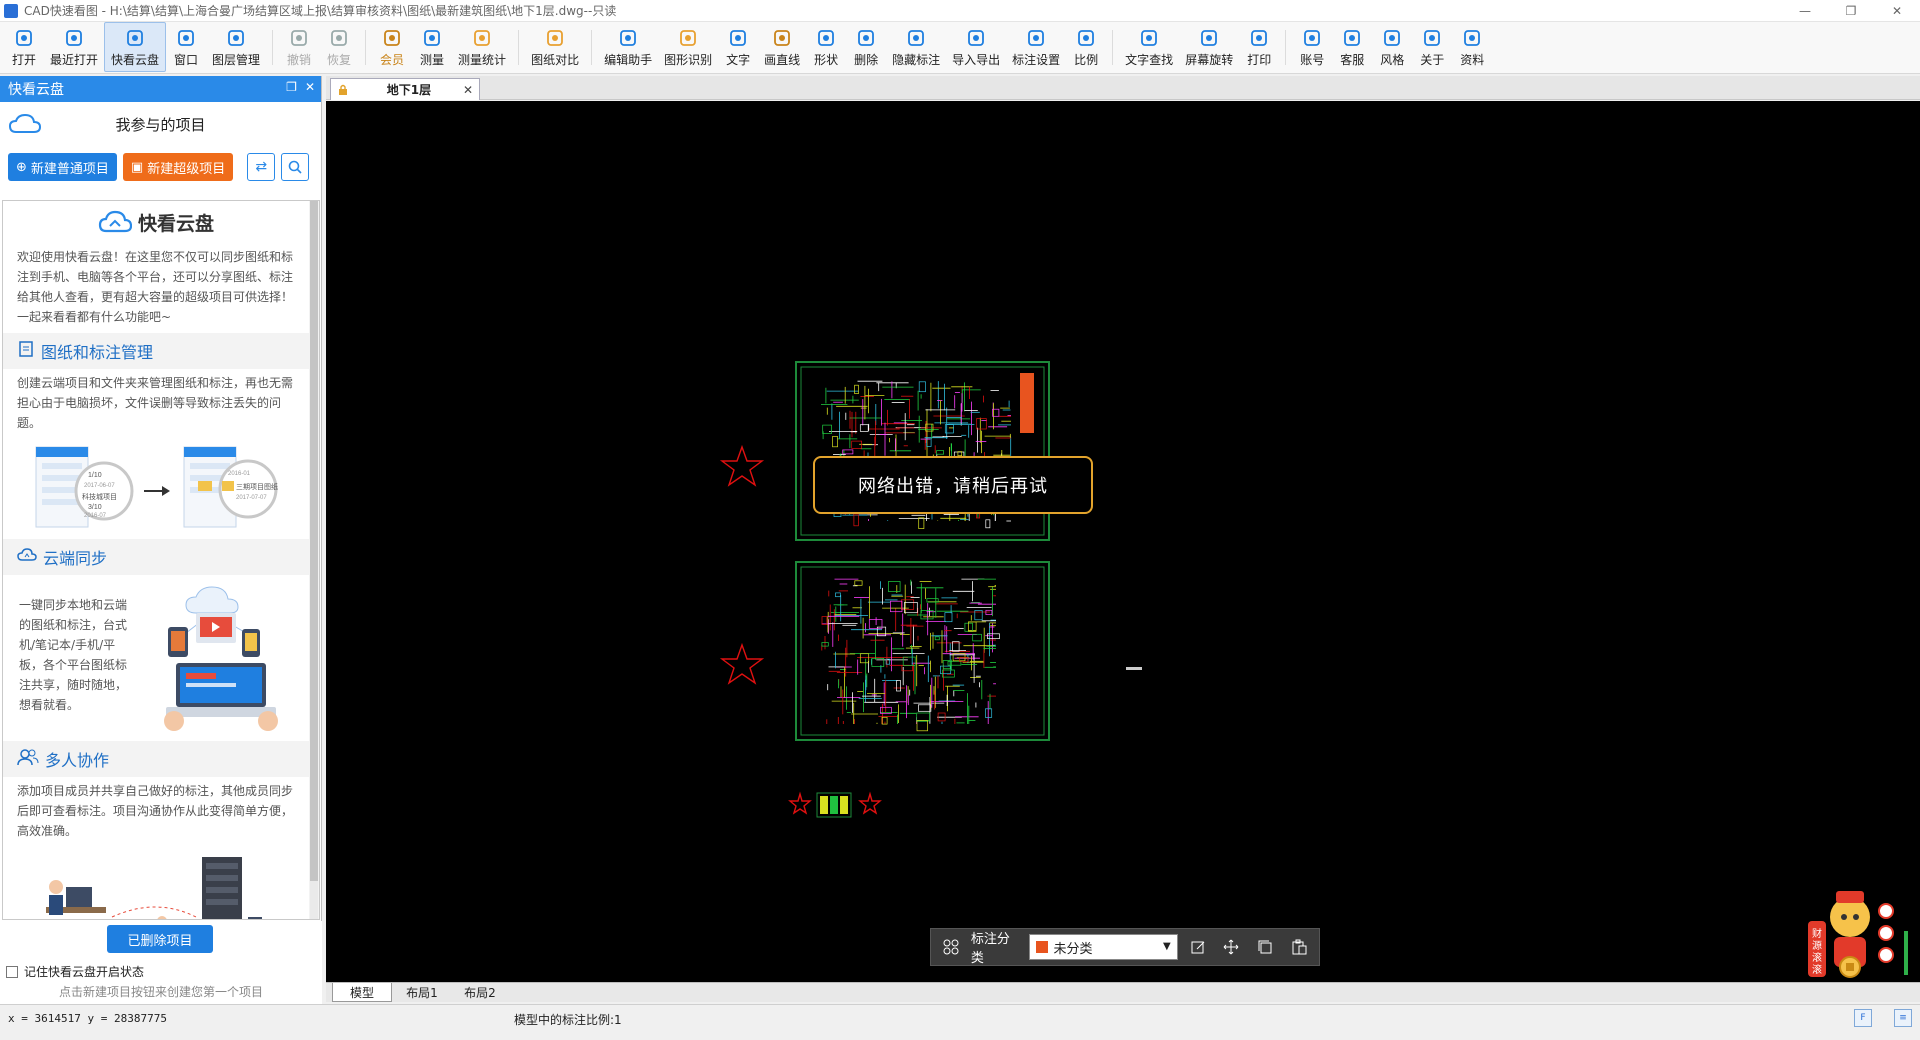  I want to click on tab-layout2: 布局2, so click(480, 992).